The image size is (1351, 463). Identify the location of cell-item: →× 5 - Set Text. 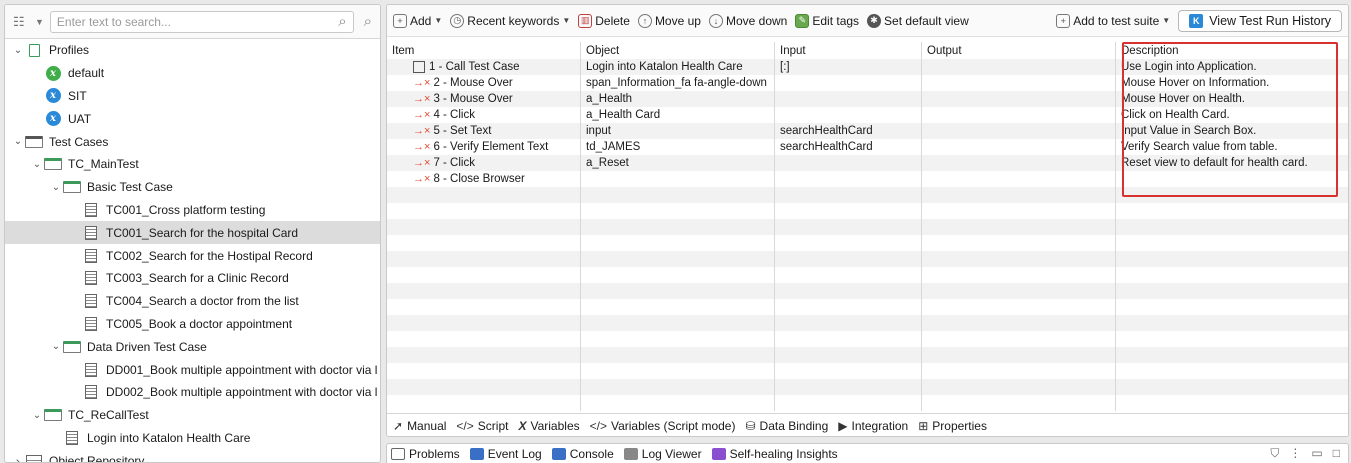
(484, 131).